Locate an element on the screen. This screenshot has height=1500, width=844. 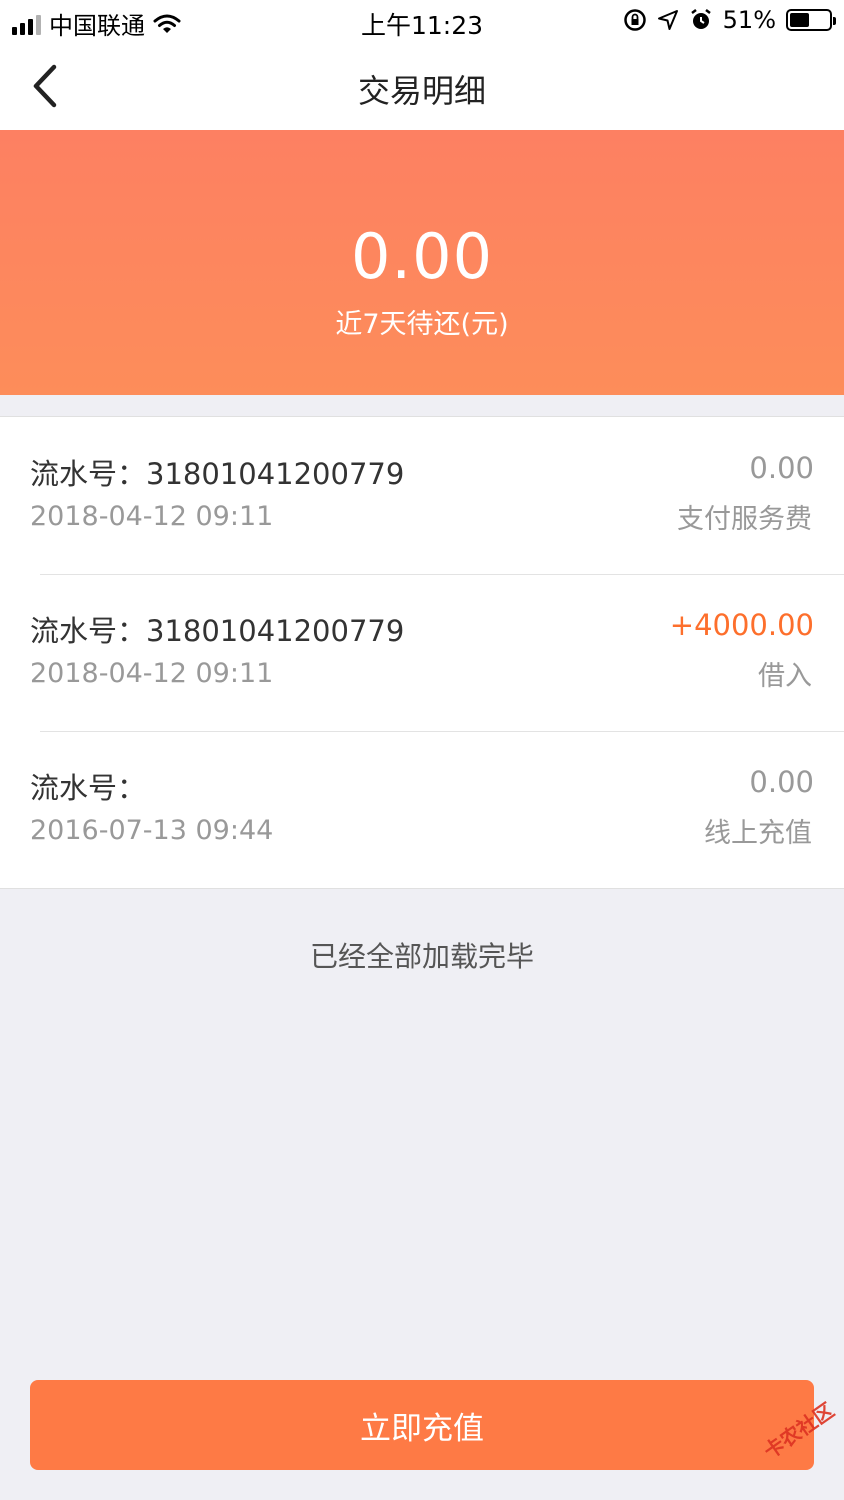
battery-percent: 51% is located at coordinates (749, 20).